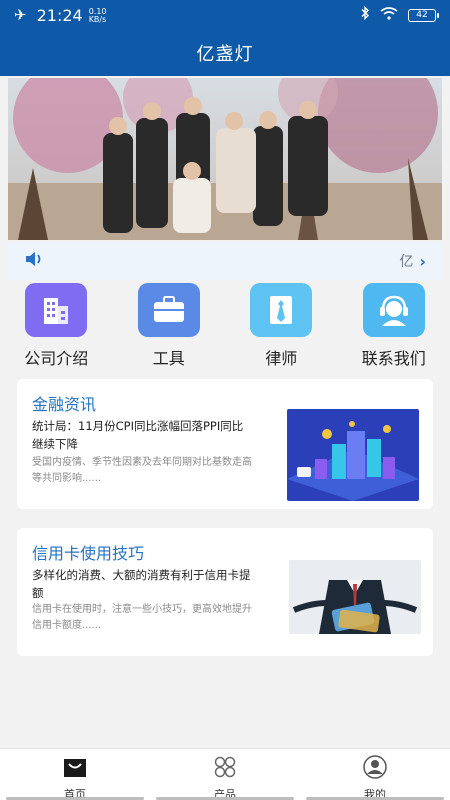 The height and width of the screenshot is (800, 450). I want to click on card-headline: 统计局：11月份CPI同比涨幅回落PPI同比继续下降, so click(138, 435).